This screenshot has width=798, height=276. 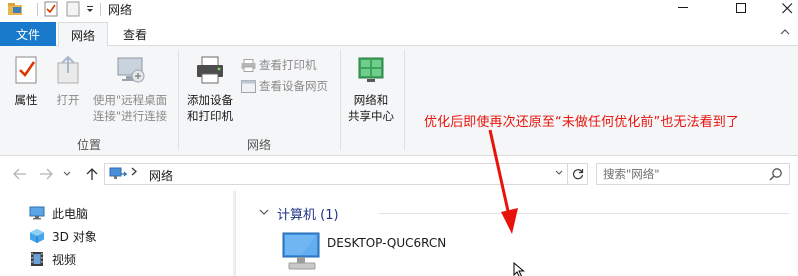 I want to click on nav-item-label: 视频, so click(x=64, y=259).